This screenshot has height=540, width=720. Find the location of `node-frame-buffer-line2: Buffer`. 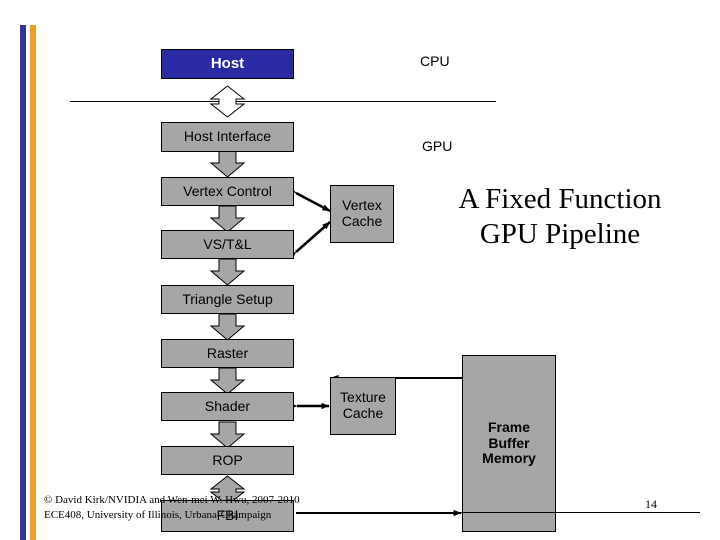

node-frame-buffer-line2: Buffer is located at coordinates (509, 442).